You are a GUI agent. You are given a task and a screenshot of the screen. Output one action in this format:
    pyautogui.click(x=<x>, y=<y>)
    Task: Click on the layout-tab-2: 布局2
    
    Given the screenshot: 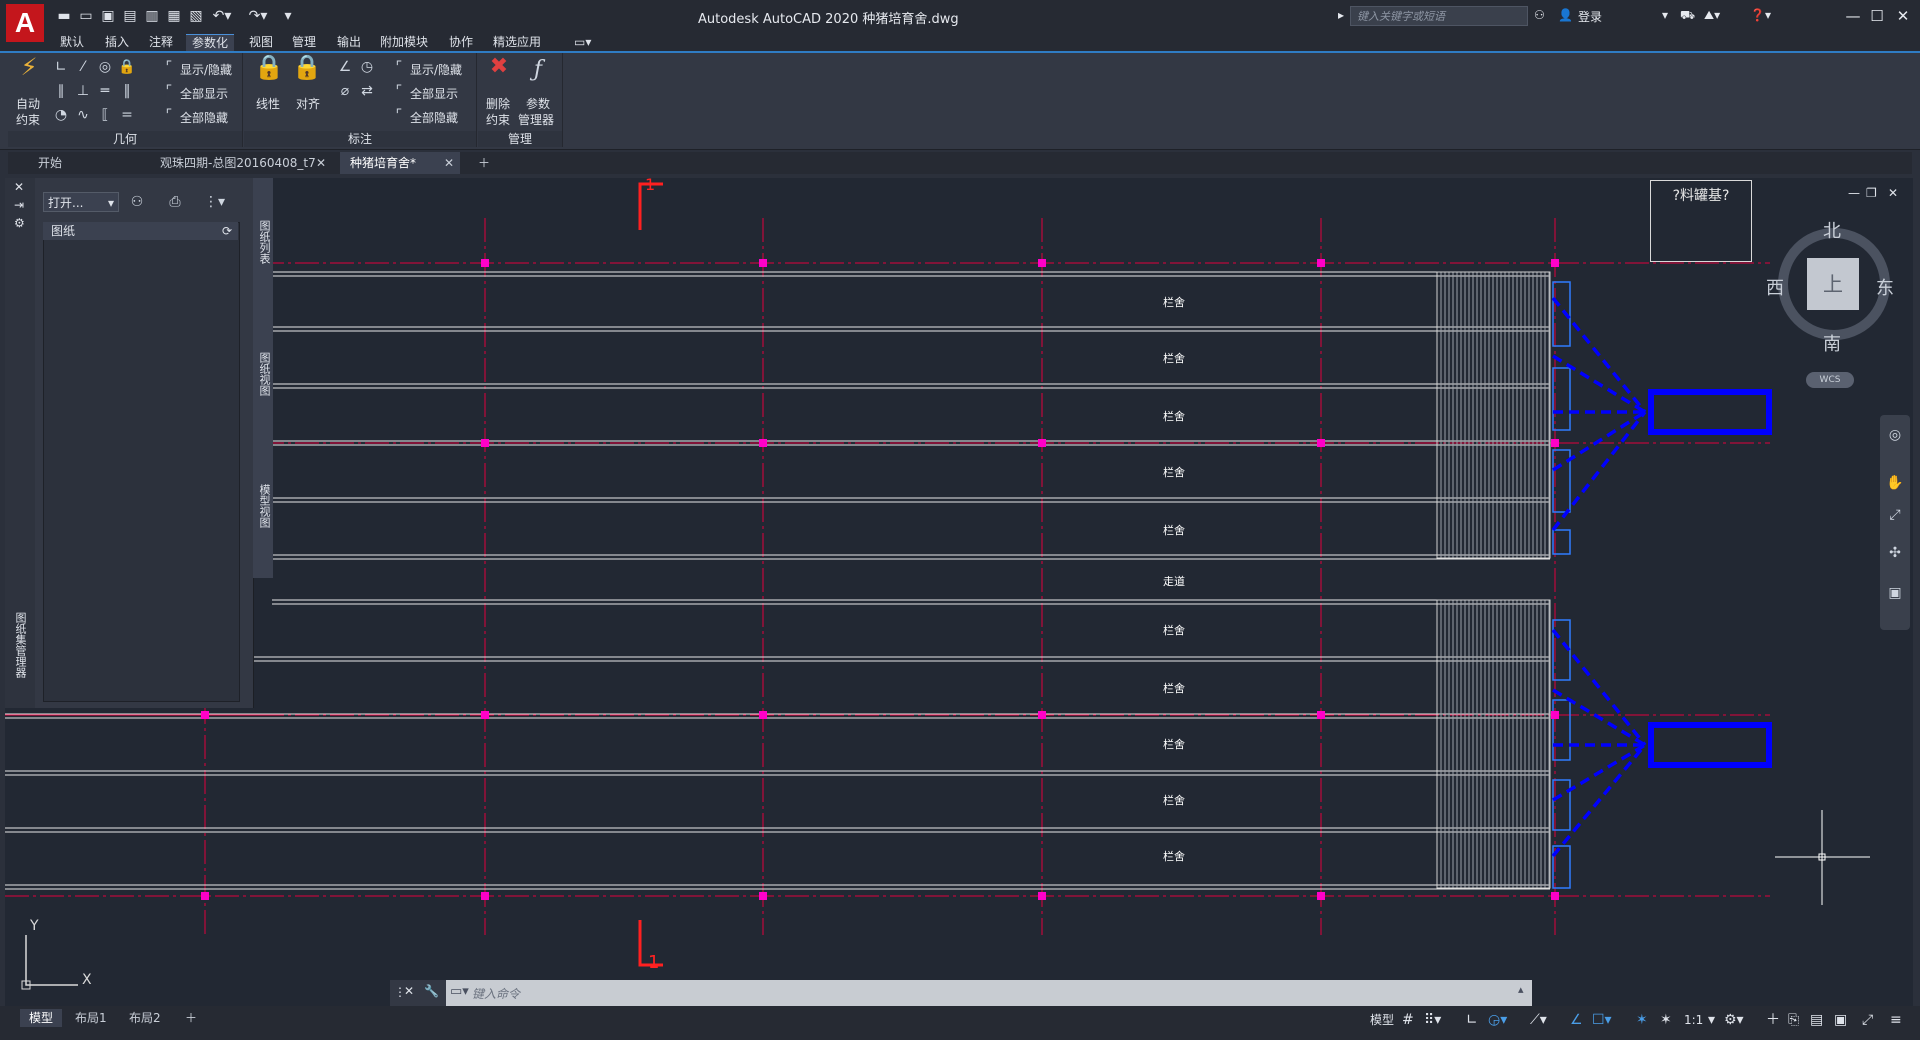 What is the action you would take?
    pyautogui.click(x=145, y=1018)
    